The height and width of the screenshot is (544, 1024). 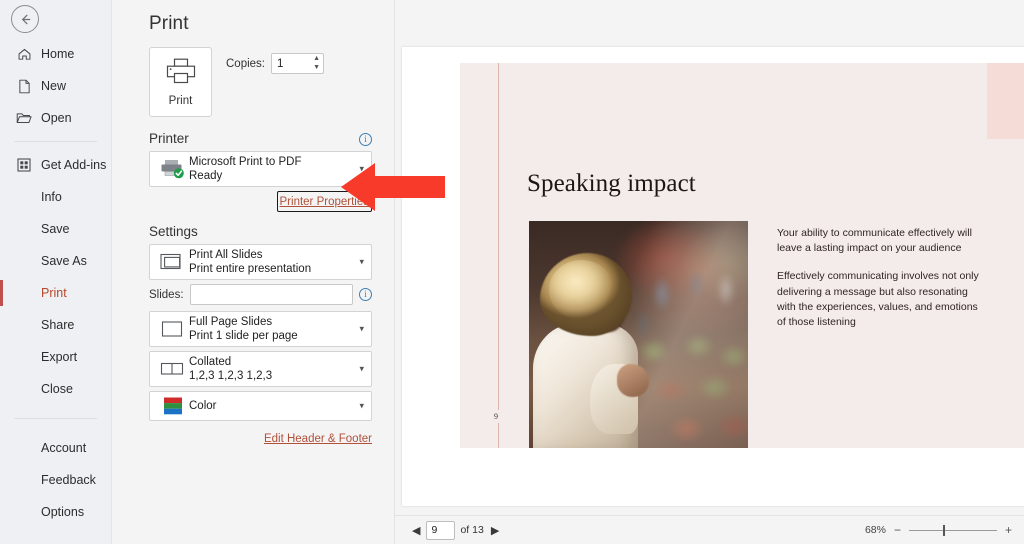 I want to click on color-swatch-icon, so click(x=173, y=406).